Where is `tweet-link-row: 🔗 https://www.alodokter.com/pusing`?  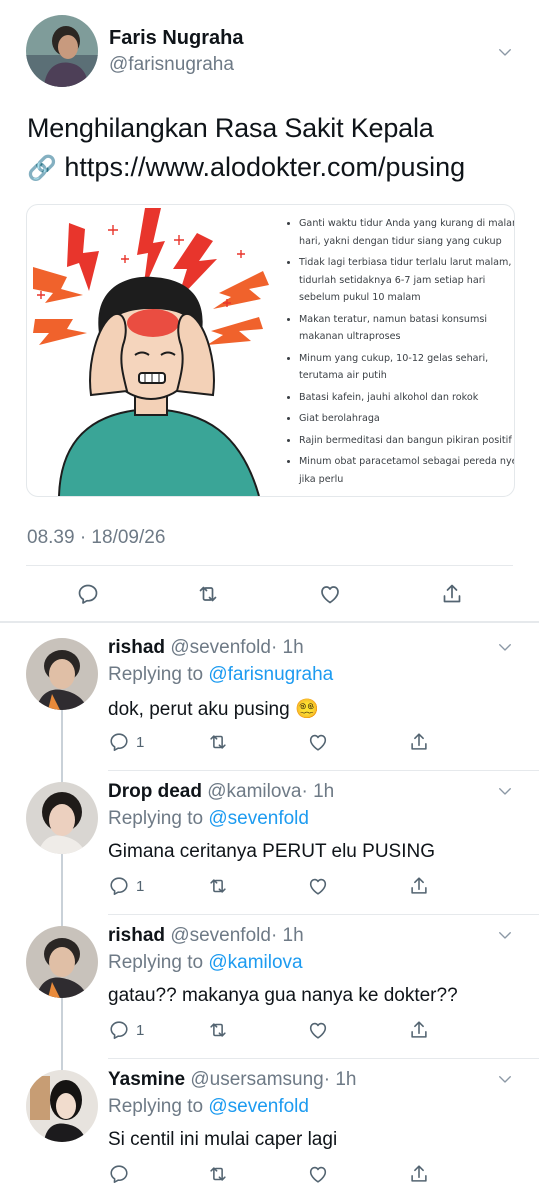
tweet-link-row: 🔗 https://www.alodokter.com/pusing is located at coordinates (246, 167).